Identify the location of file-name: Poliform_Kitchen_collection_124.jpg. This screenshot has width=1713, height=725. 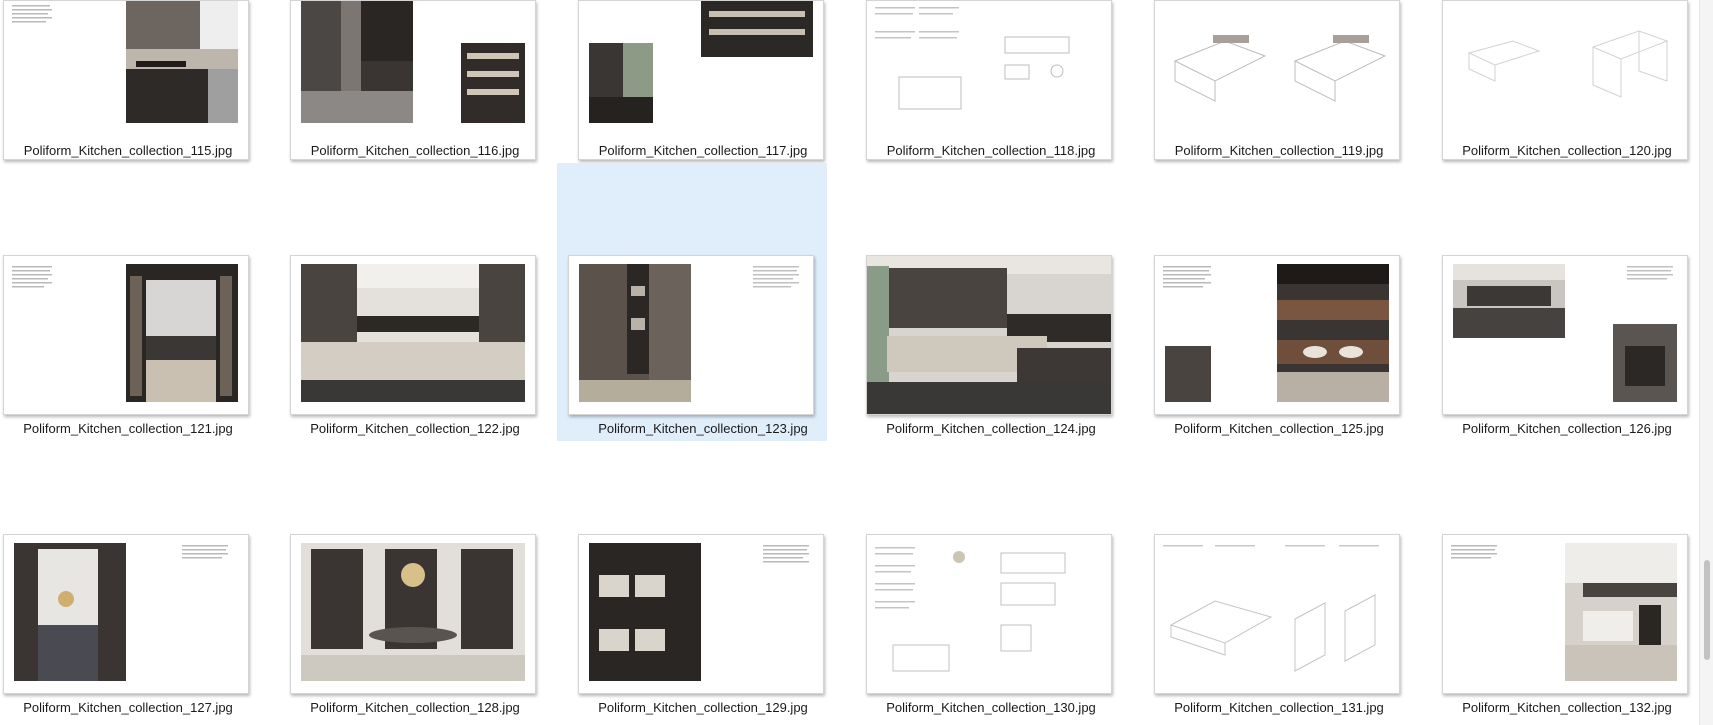
(991, 428).